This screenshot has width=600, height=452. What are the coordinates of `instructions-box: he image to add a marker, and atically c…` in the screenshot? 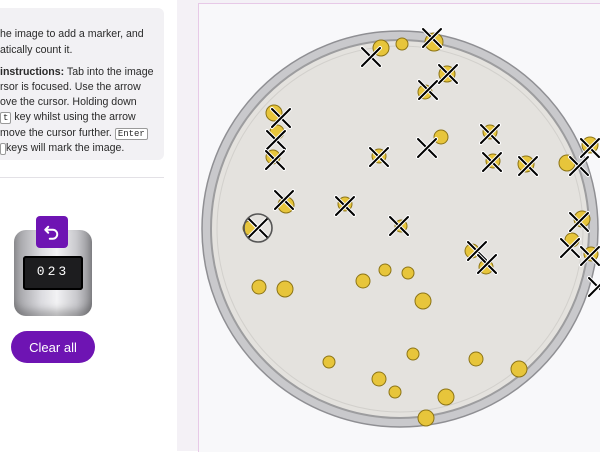 It's located at (82, 84).